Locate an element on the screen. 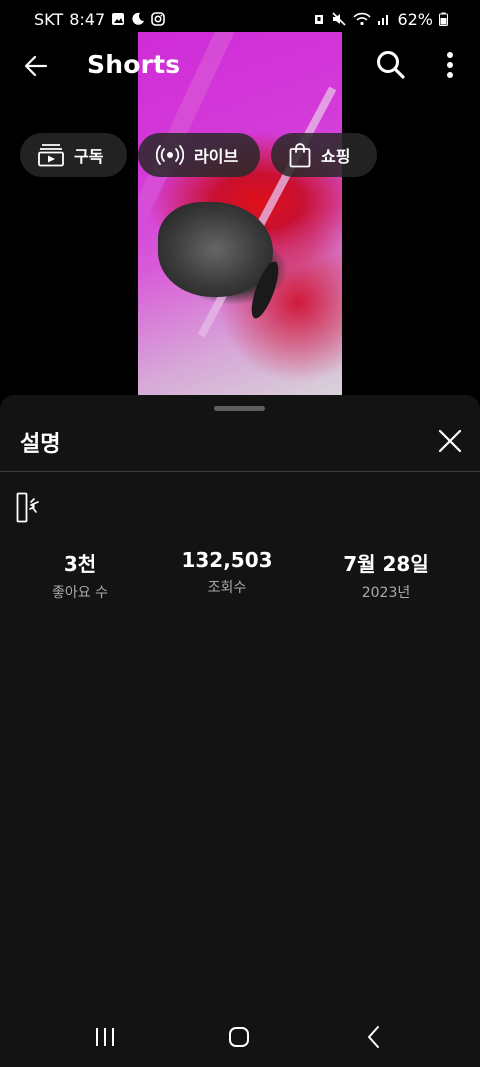  filter-chips: 구독 라이브 쇼핑 is located at coordinates (198, 155).